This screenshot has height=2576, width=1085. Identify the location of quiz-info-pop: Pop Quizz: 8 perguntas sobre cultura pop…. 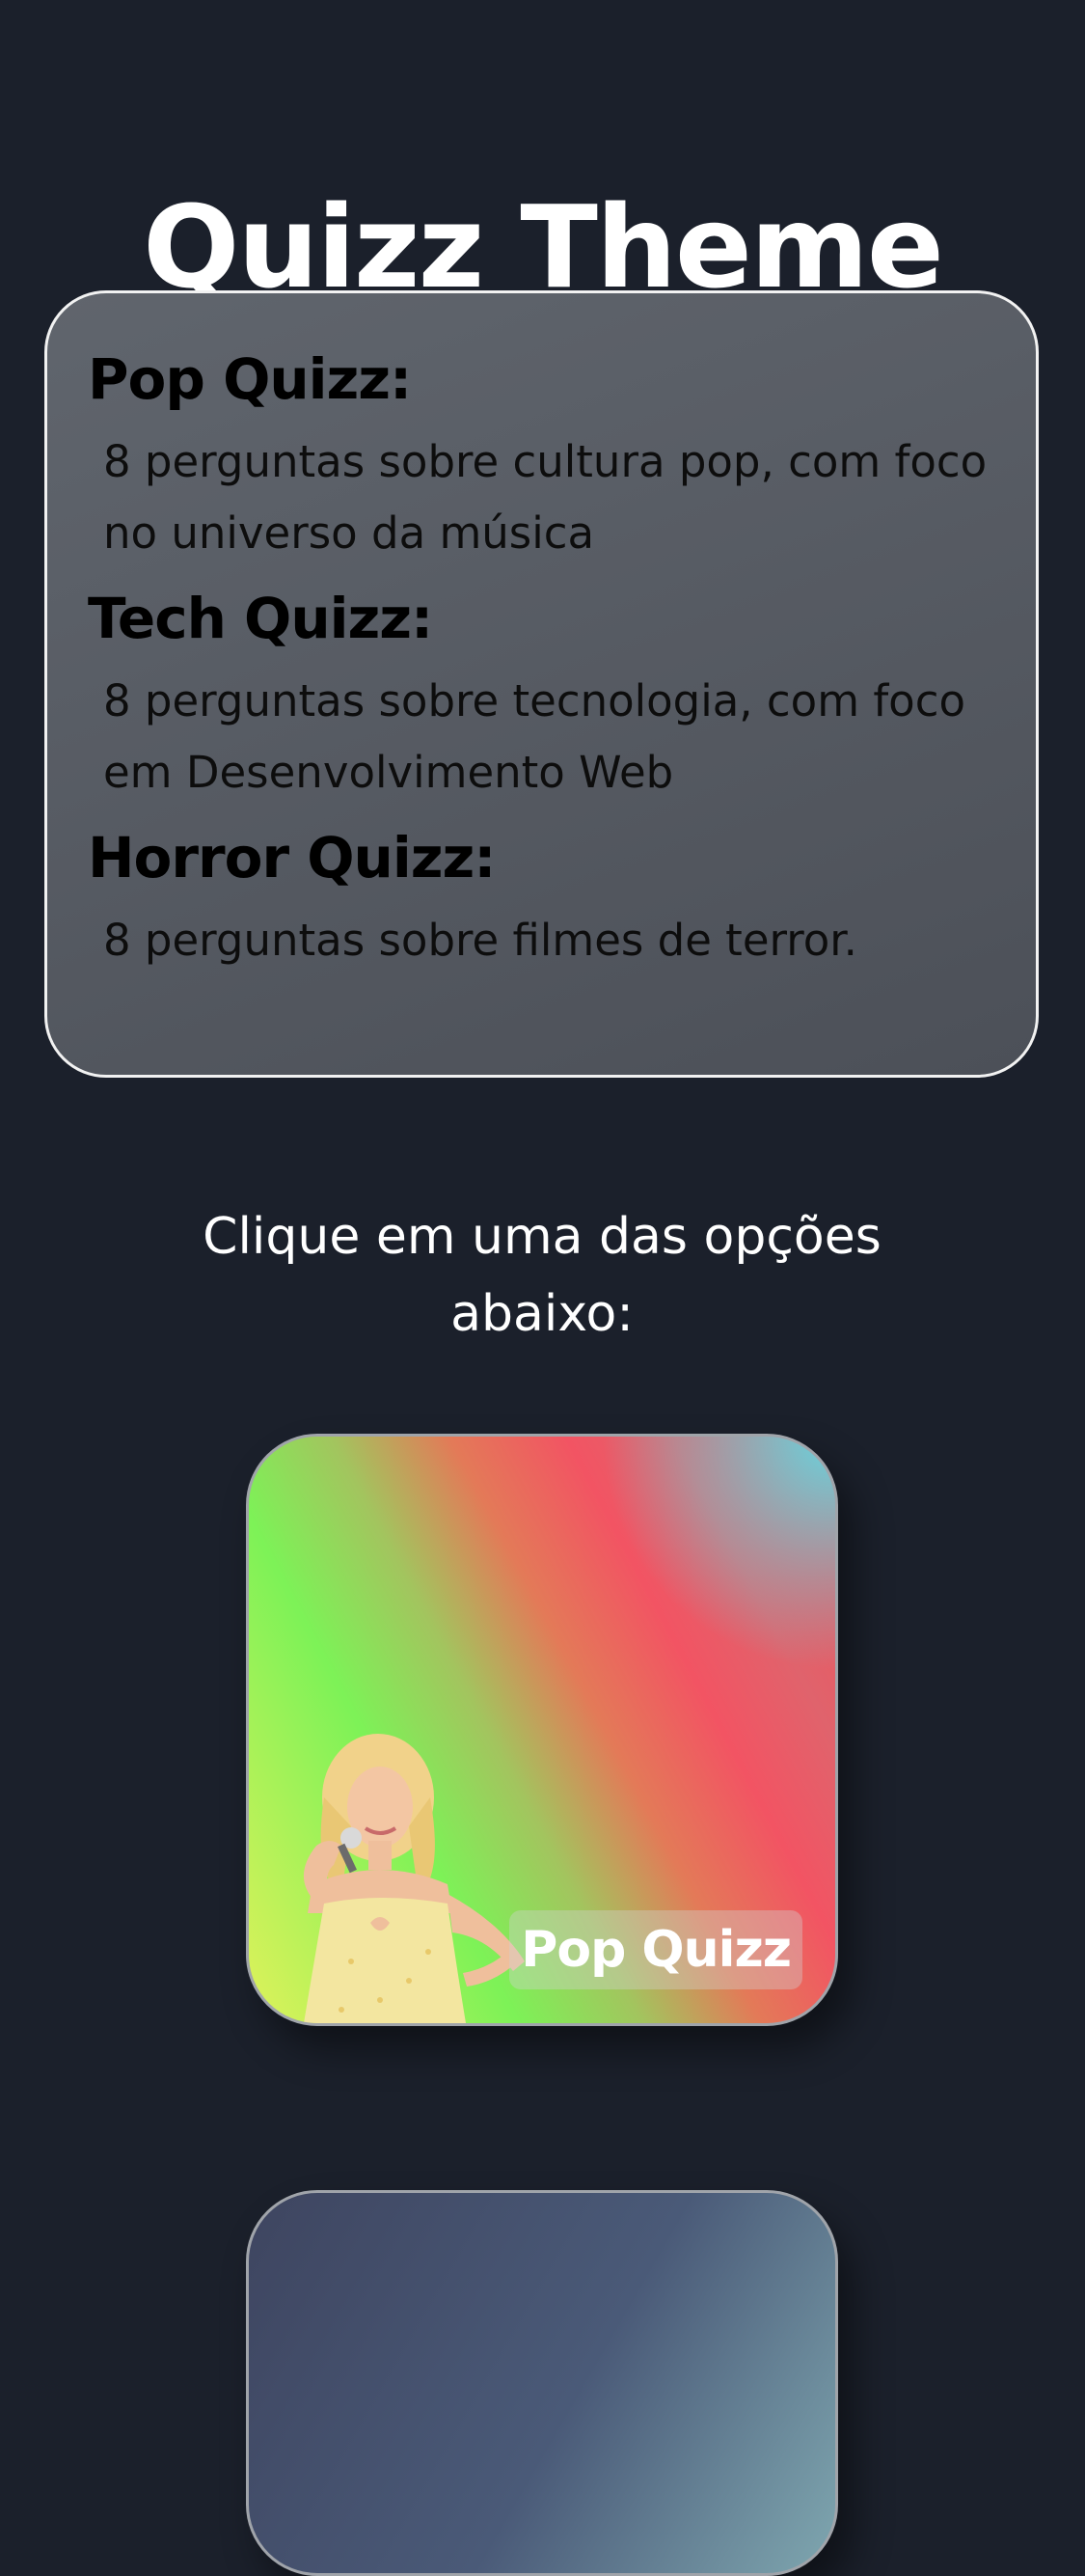
(542, 456).